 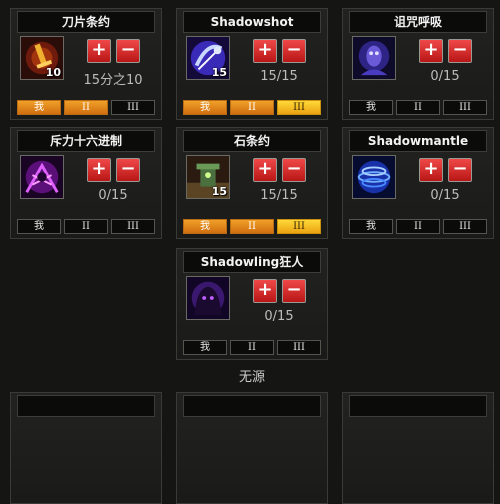 What do you see at coordinates (418, 64) in the screenshot?
I see `talent-panel-cursed-breath: 诅咒呼吸 + − 0/15 我 II III` at bounding box center [418, 64].